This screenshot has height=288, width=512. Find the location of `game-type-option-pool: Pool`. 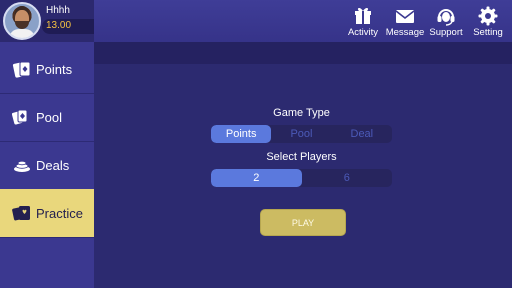

game-type-option-pool: Pool is located at coordinates (301, 134).